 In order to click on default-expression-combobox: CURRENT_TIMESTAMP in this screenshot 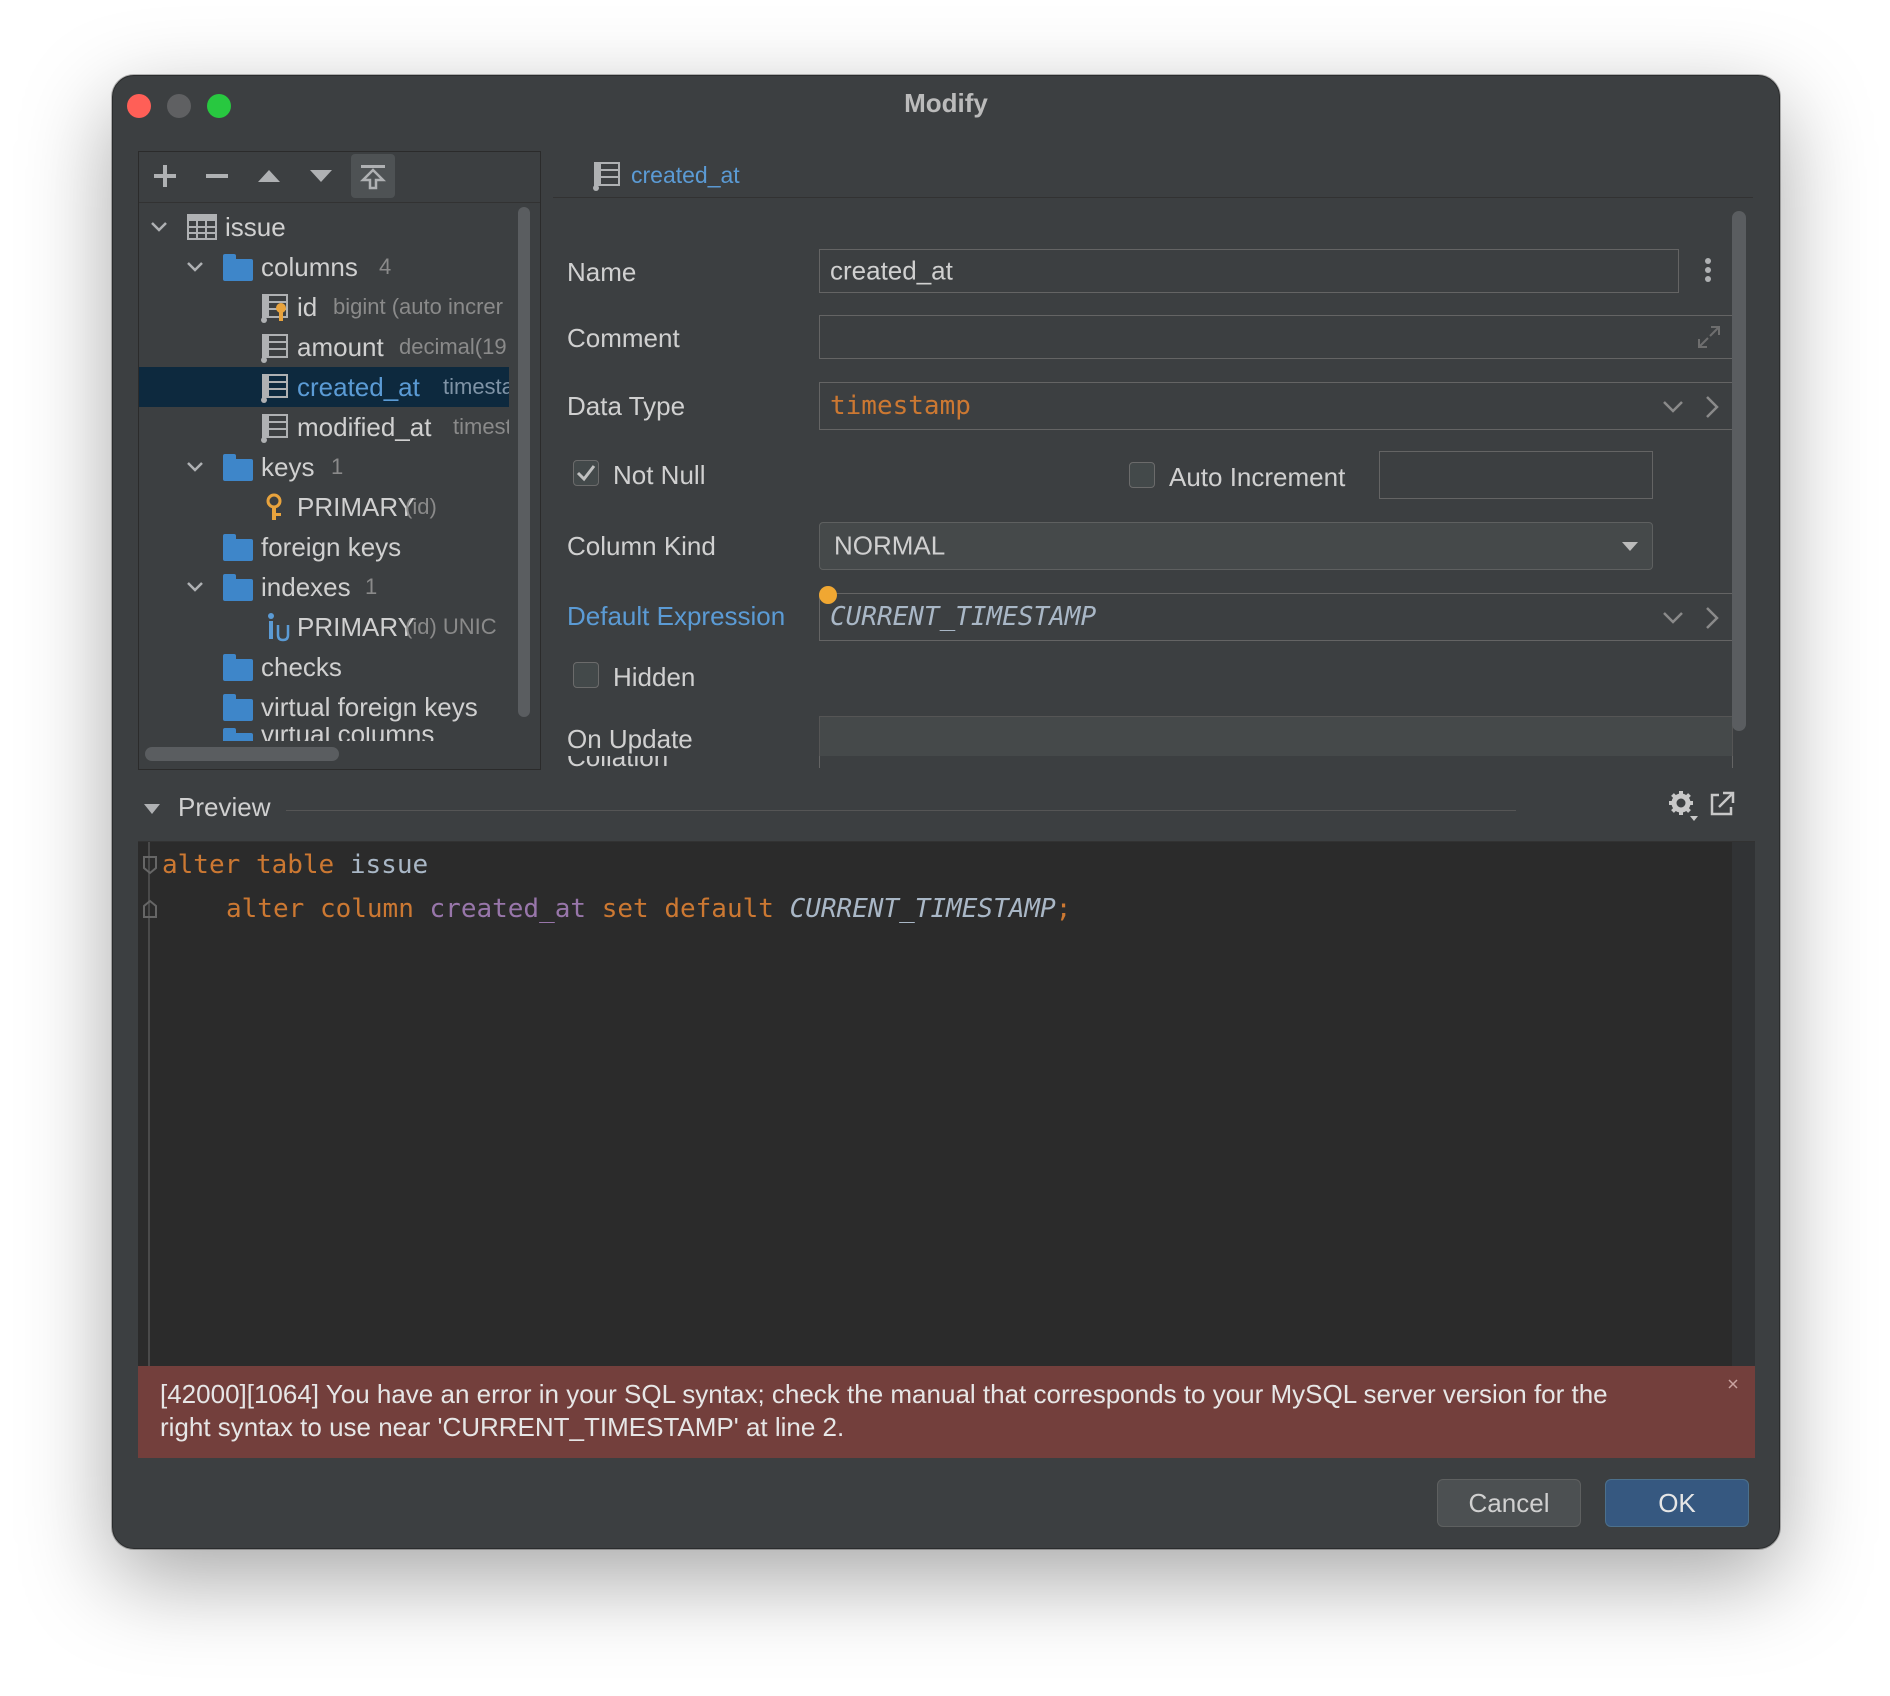, I will do `click(1276, 617)`.